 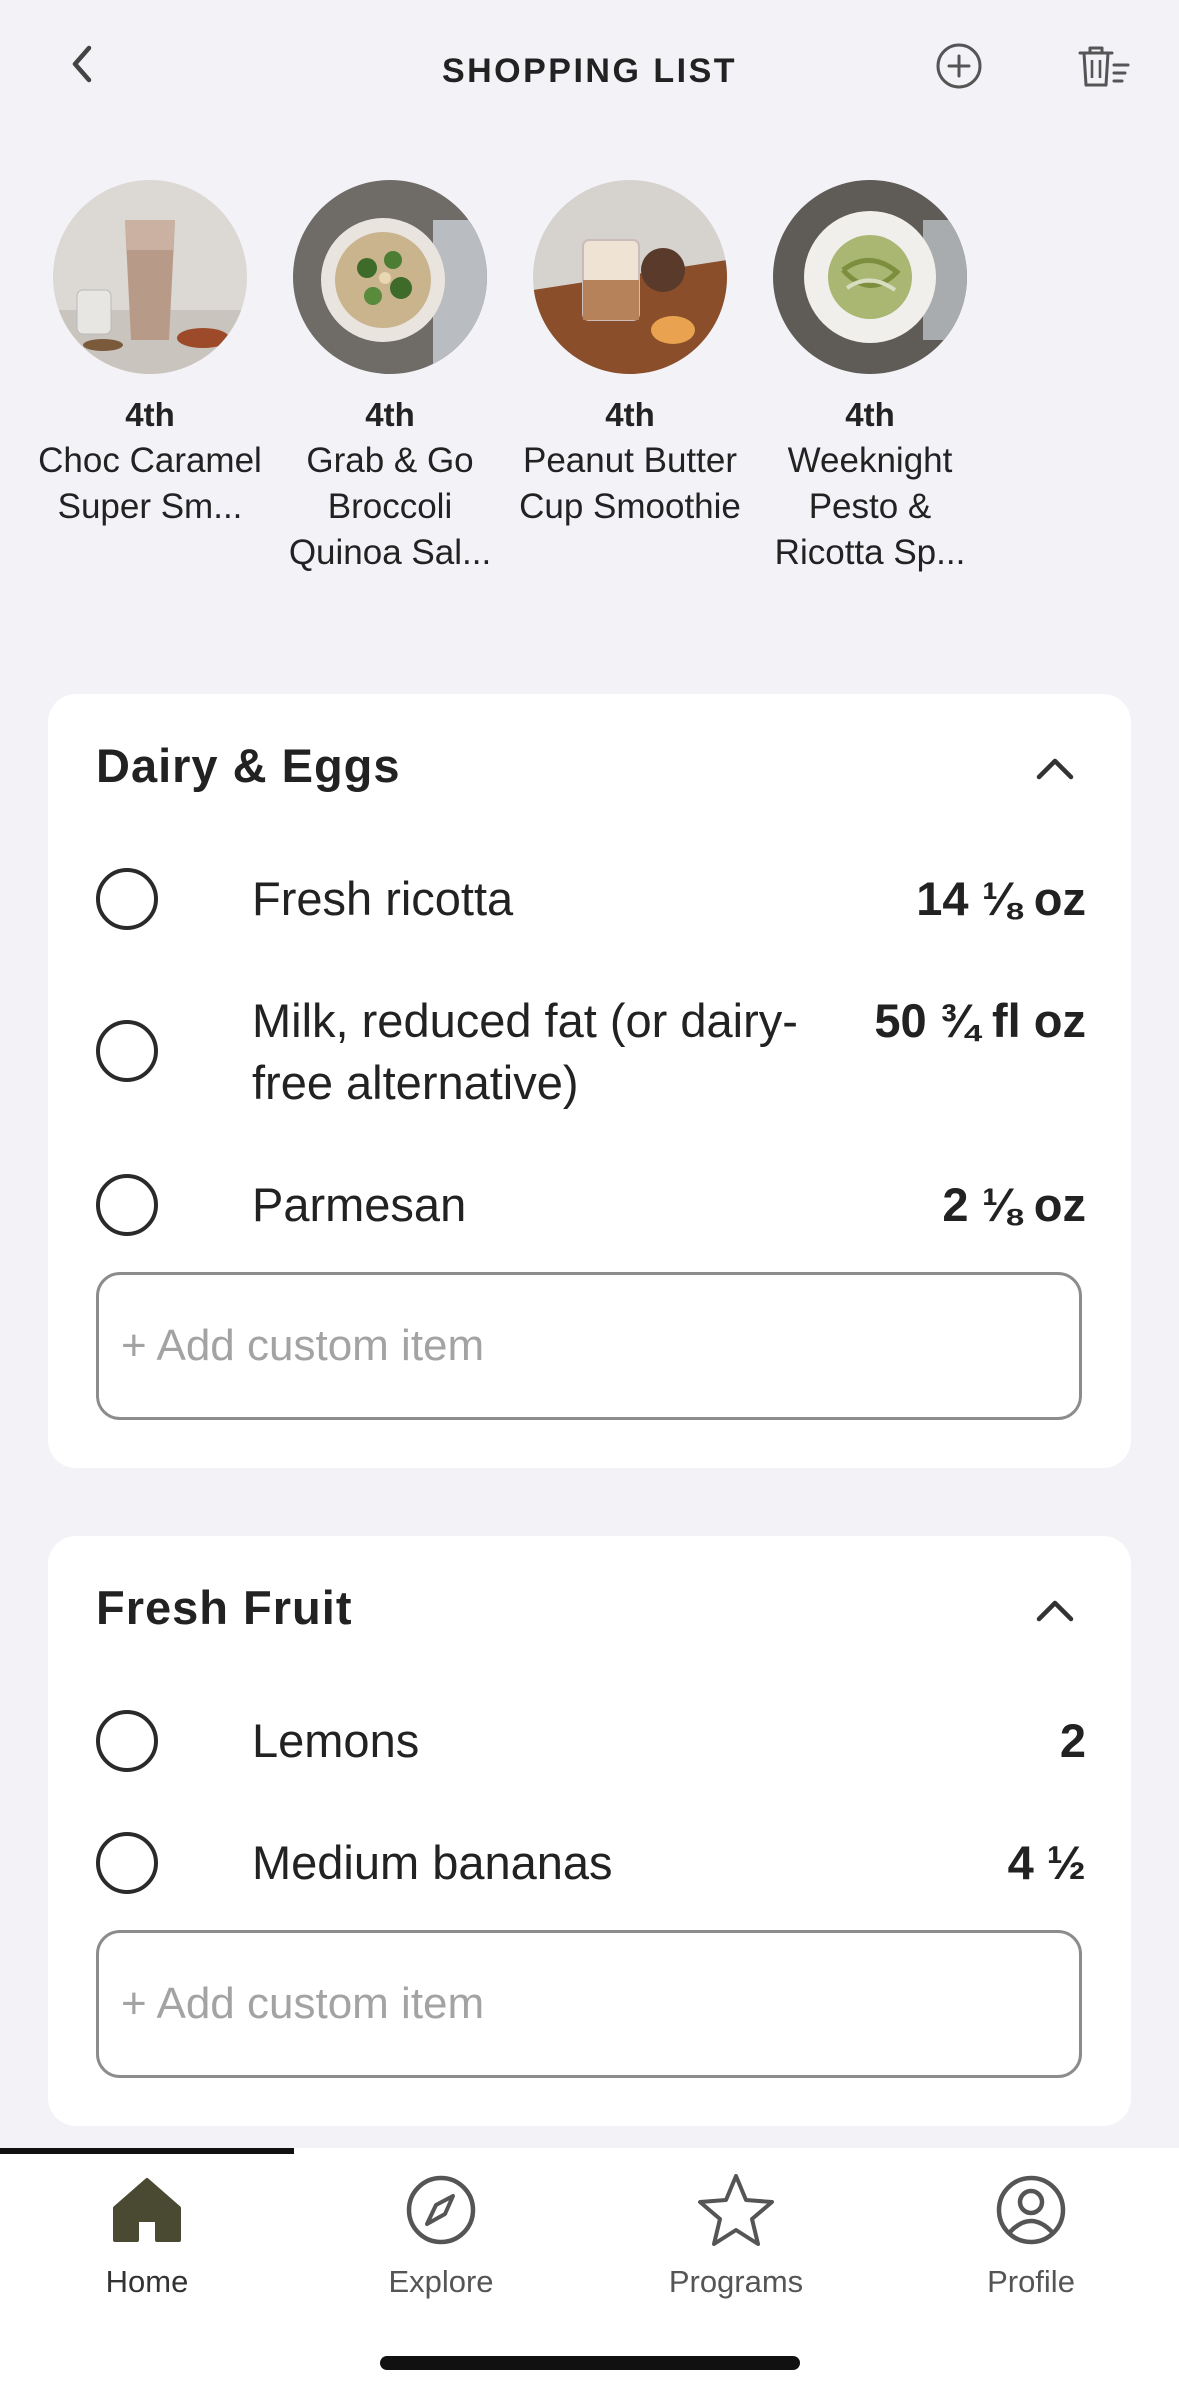 I want to click on recipe-image-salad, so click(x=390, y=277).